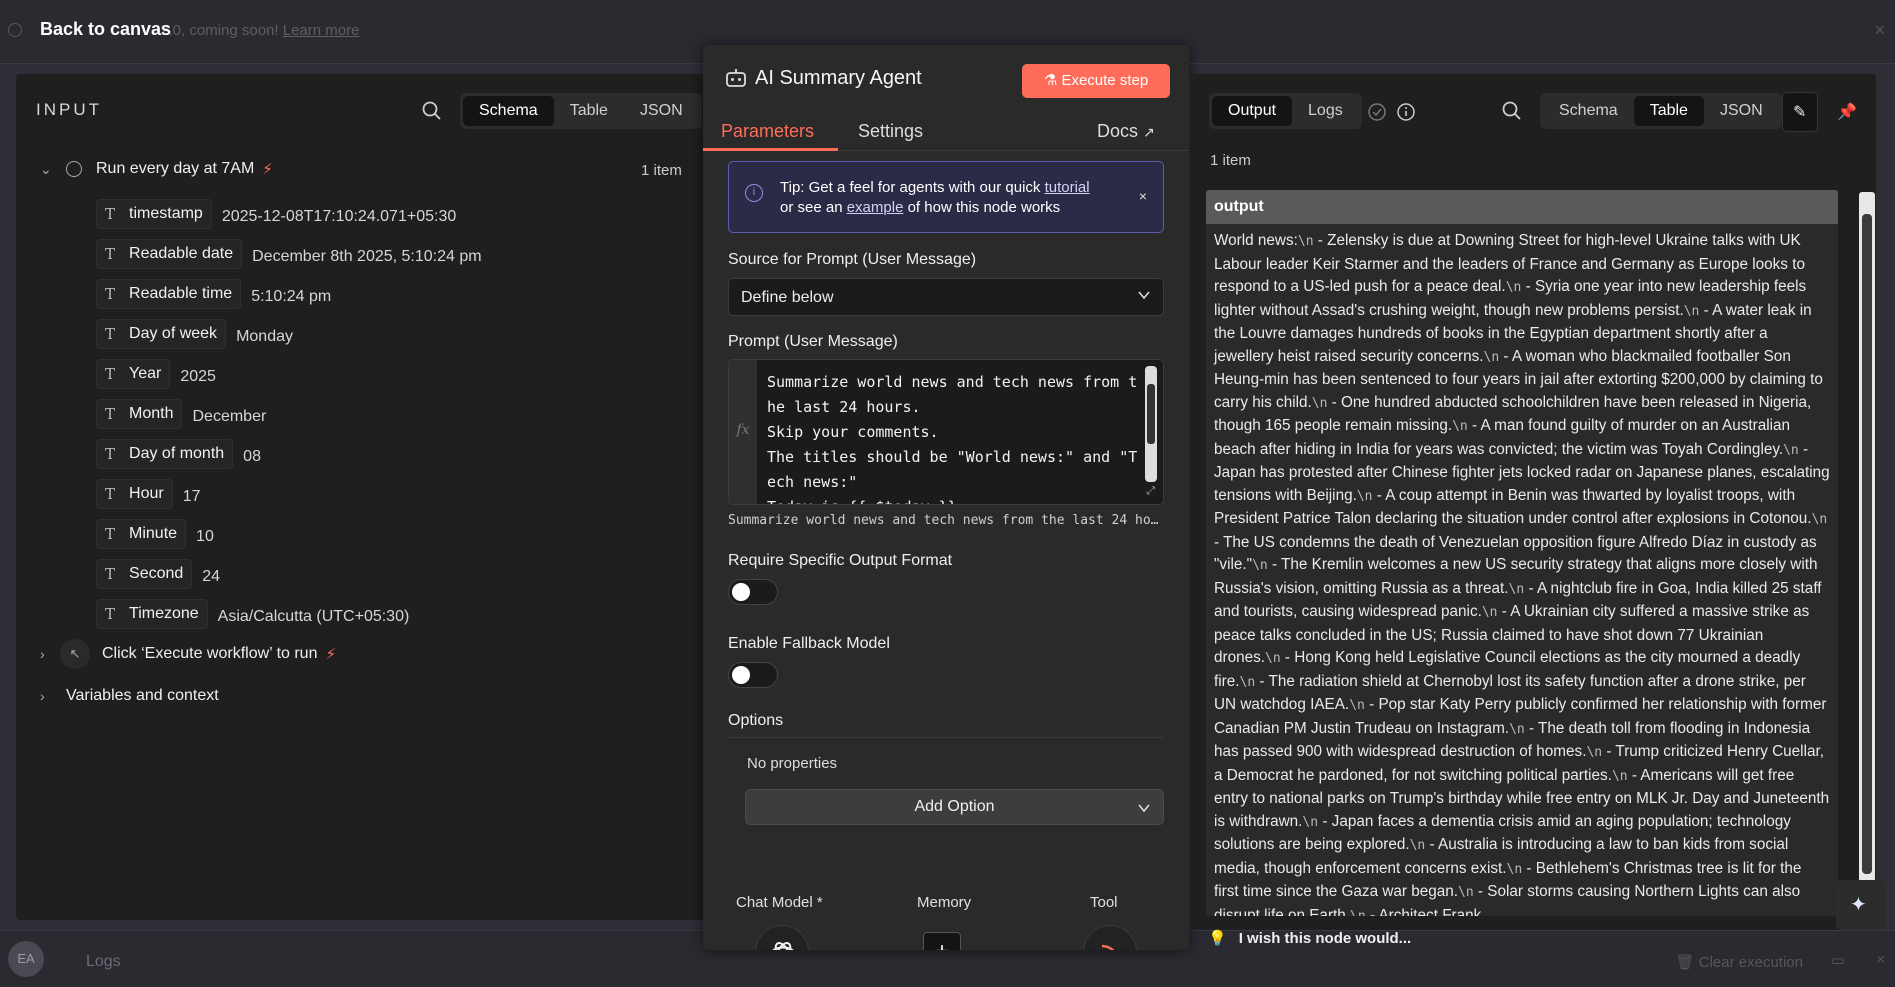 The width and height of the screenshot is (1895, 987). I want to click on expression-icon: fx, so click(743, 432).